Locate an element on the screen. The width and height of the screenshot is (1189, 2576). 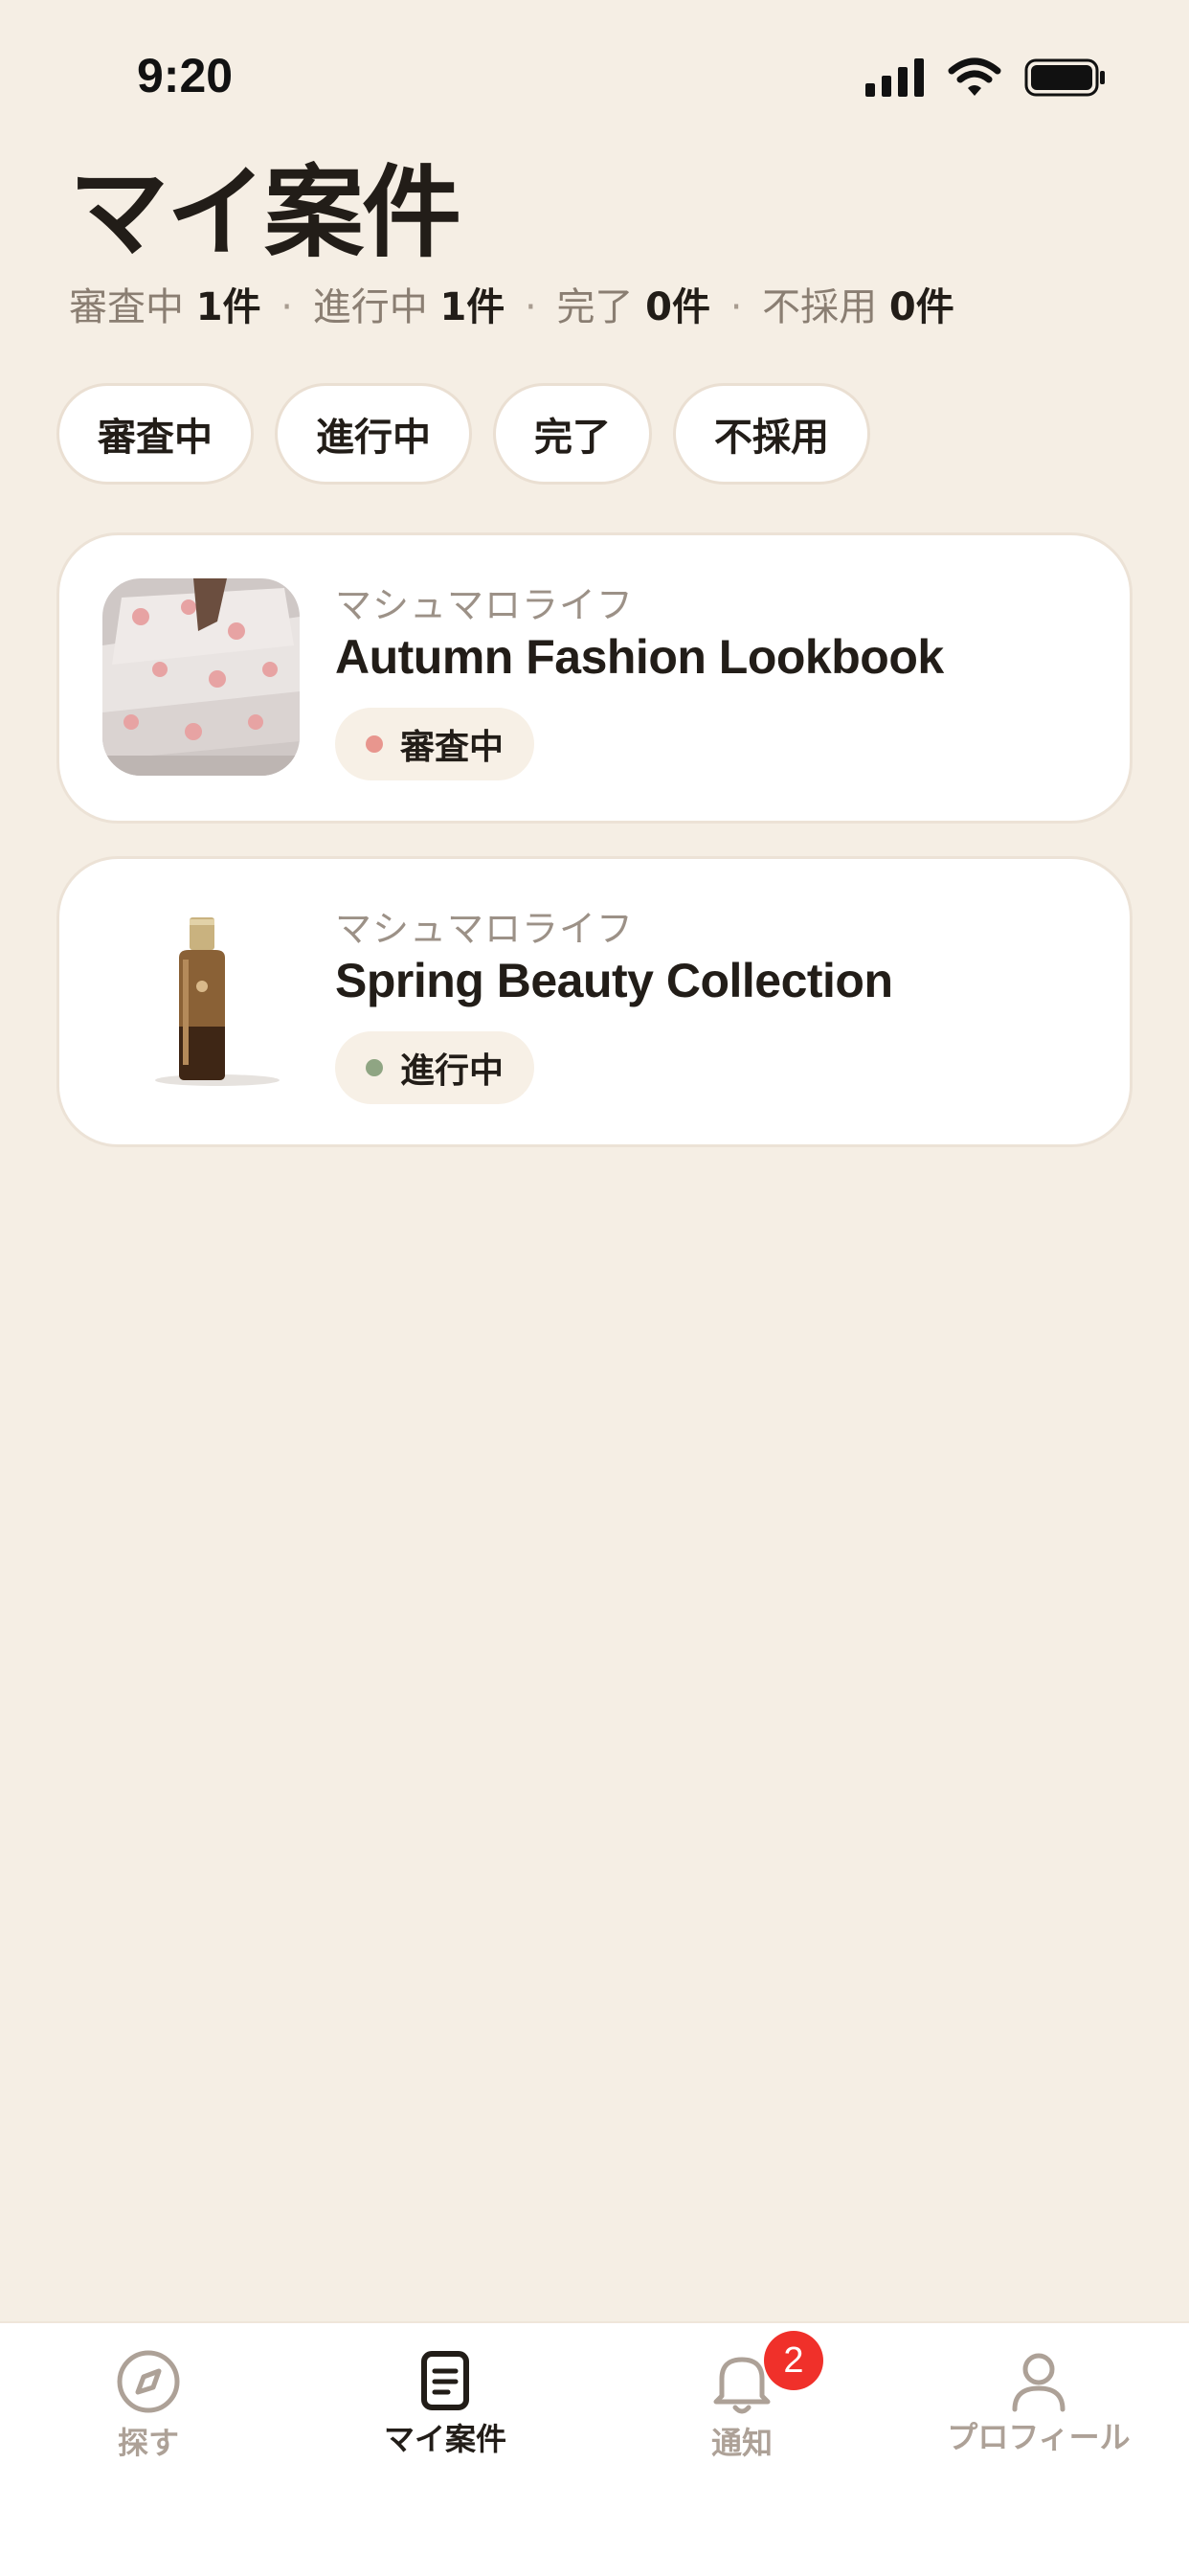
project-card: マシュマロライフ Autumn Fashion Lookbook 審査中 is located at coordinates (594, 678).